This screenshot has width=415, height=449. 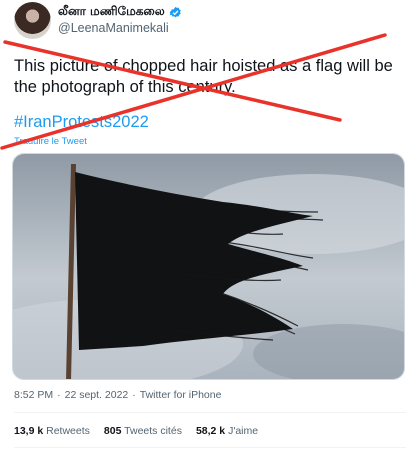 What do you see at coordinates (33, 395) in the screenshot?
I see `tweet-time: 8:52 PM` at bounding box center [33, 395].